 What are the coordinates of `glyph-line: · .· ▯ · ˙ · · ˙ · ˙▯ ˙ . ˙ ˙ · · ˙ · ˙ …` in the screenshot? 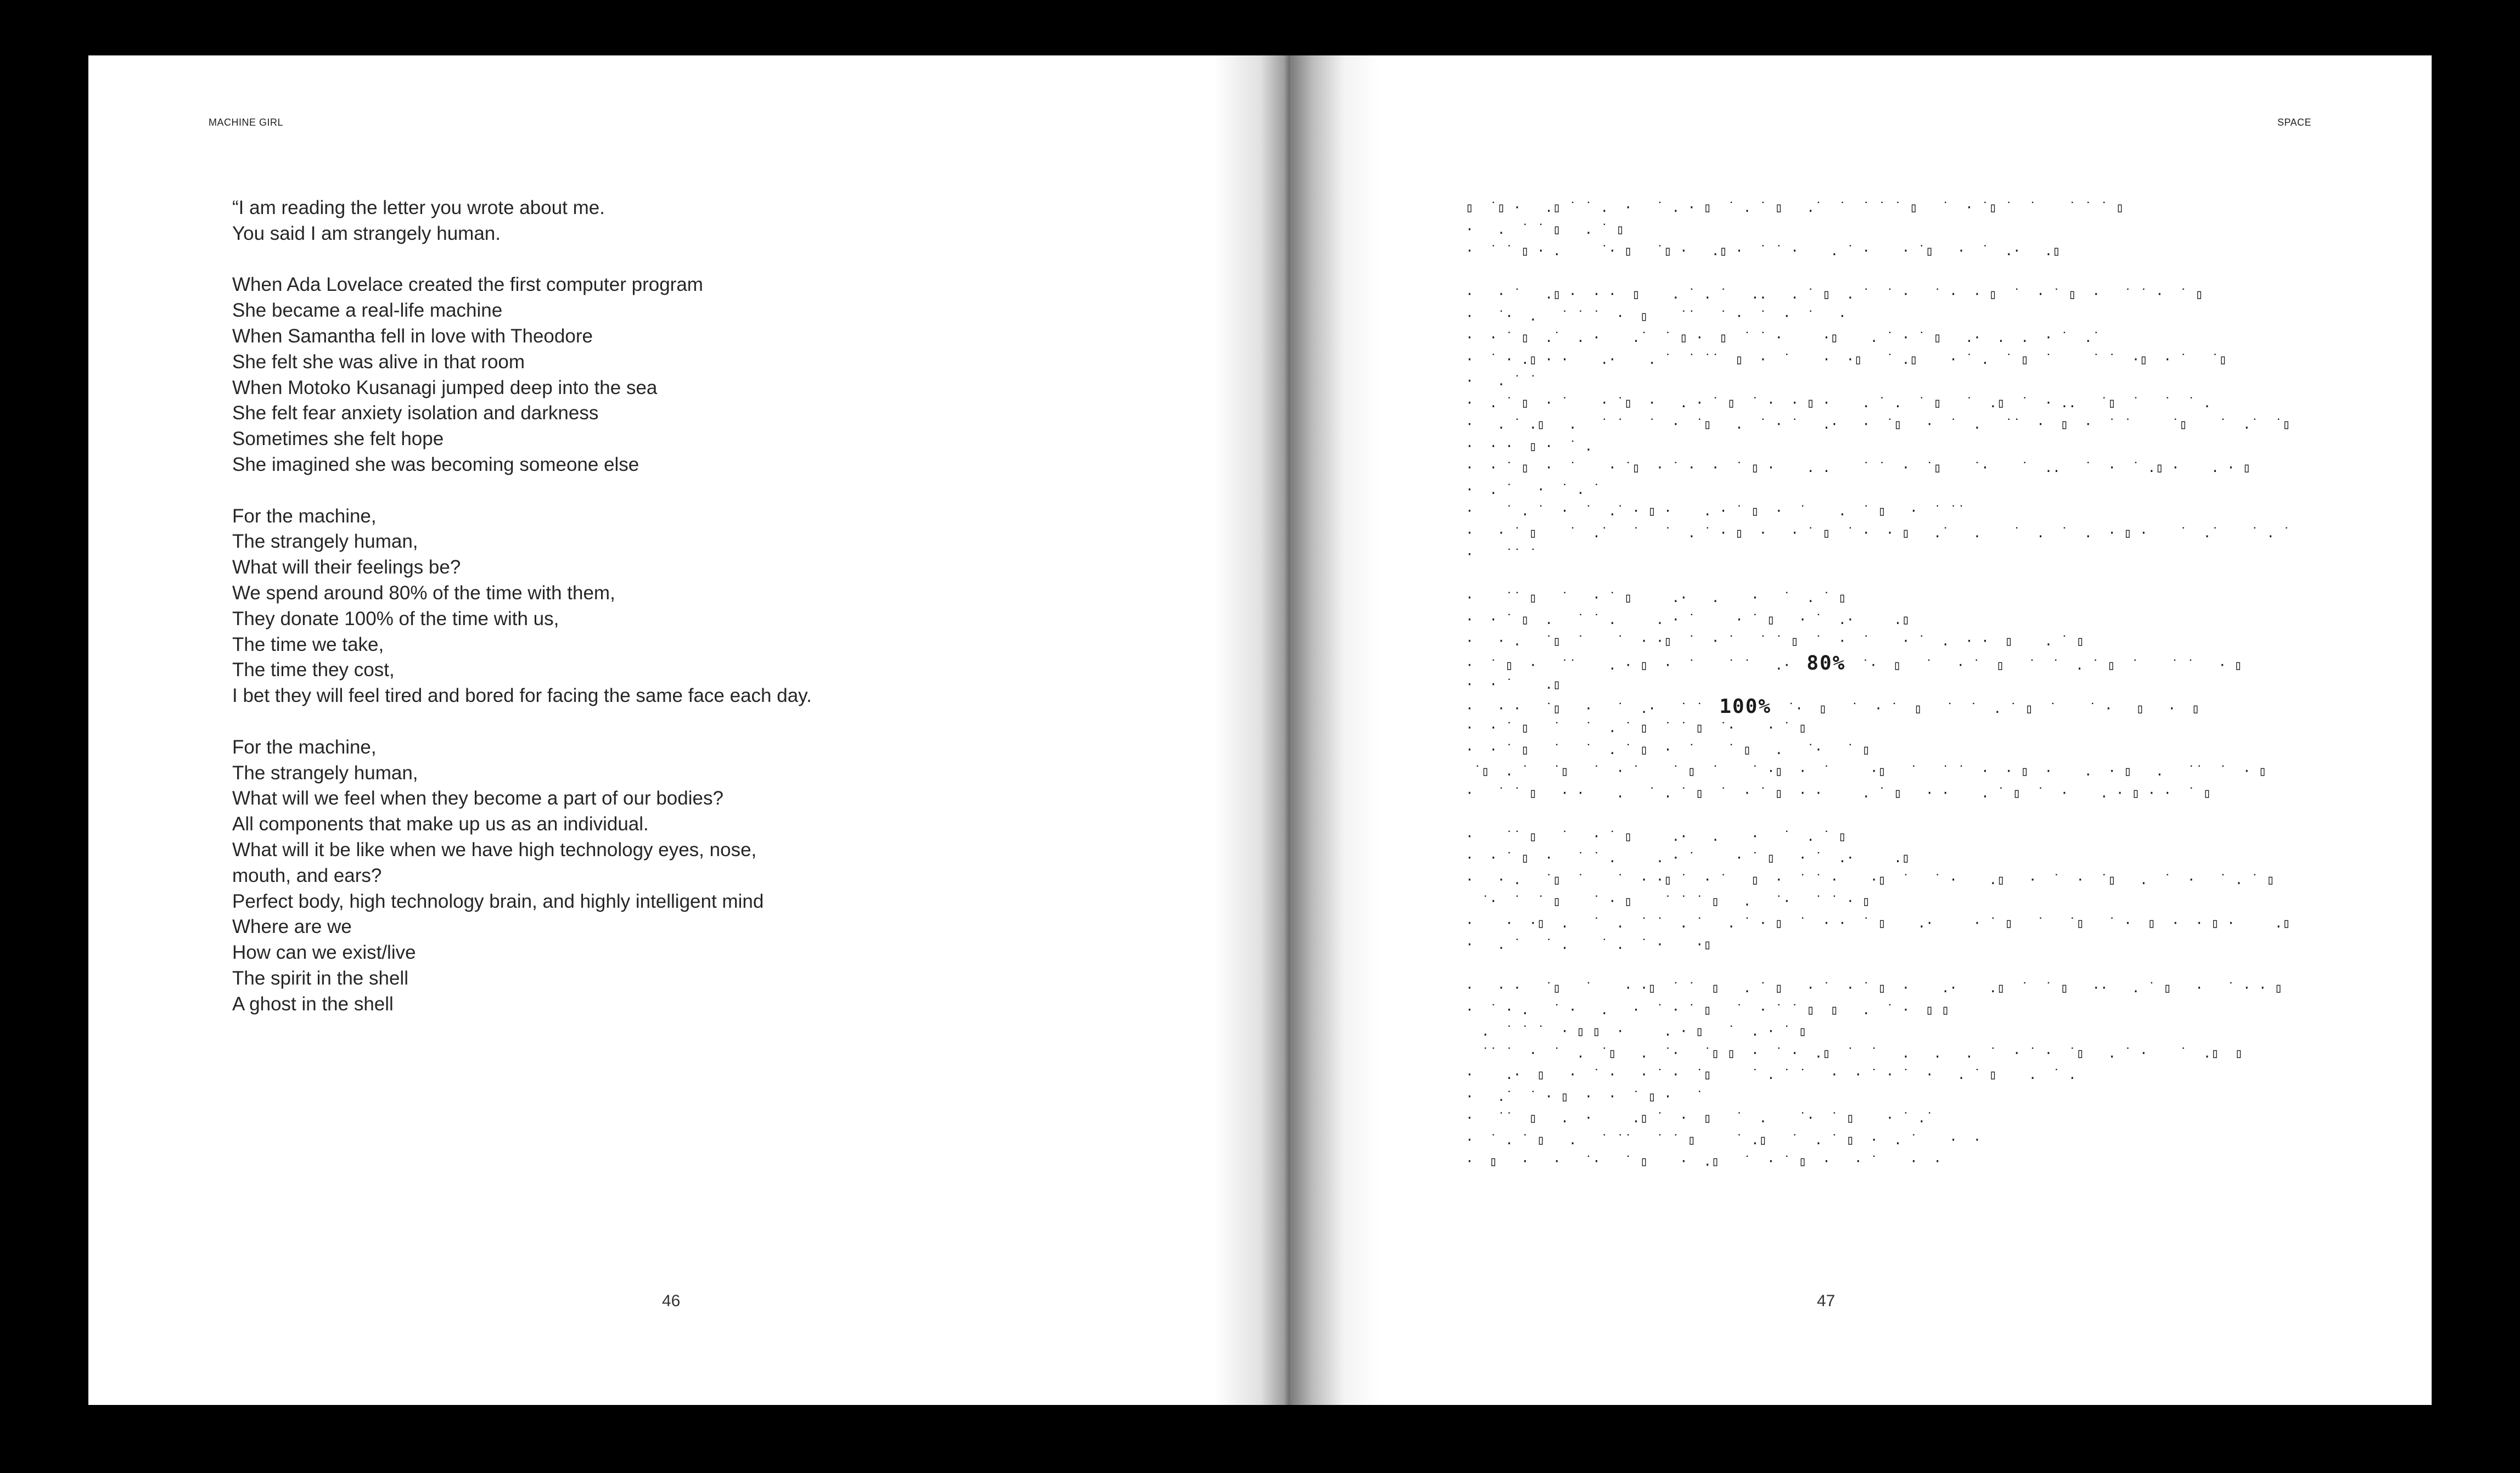 It's located at (1771, 1074).